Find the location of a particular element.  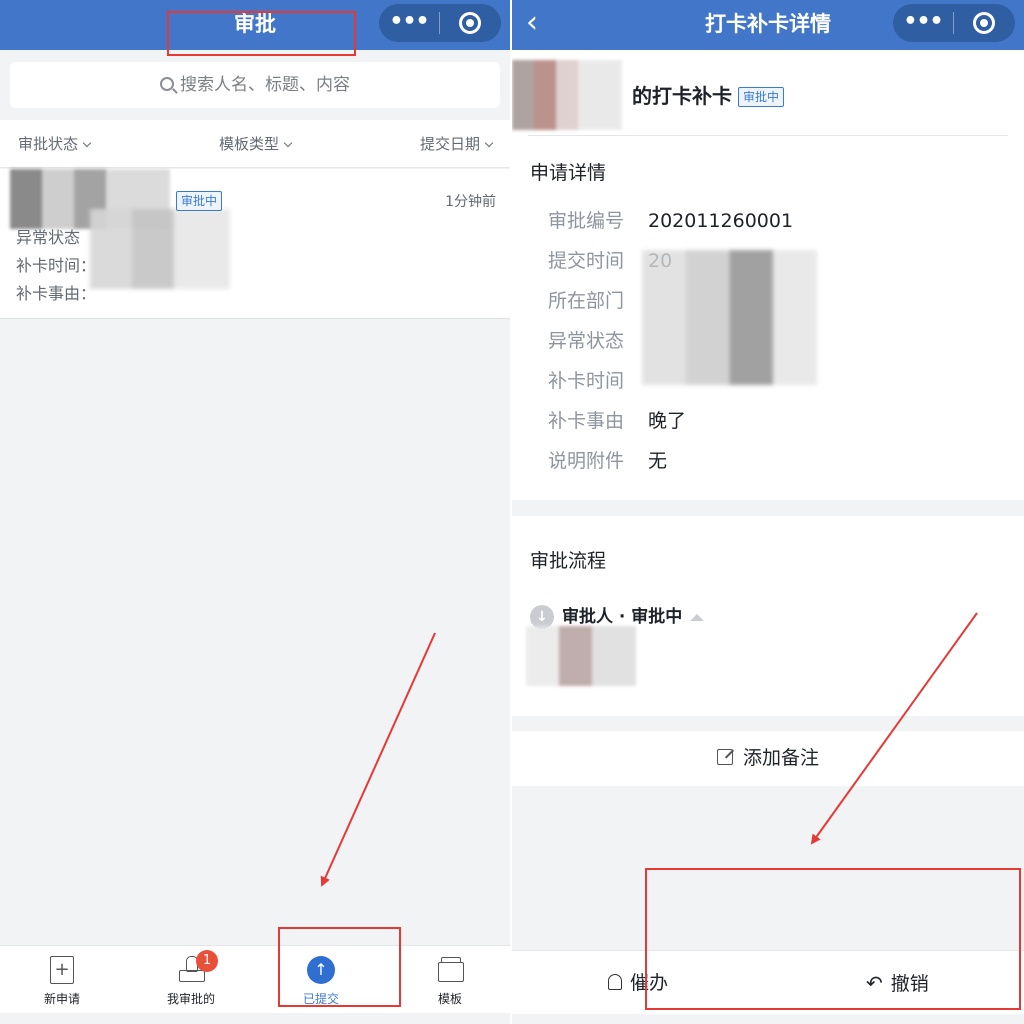

arrow-to-revoke is located at coordinates (894, 728).